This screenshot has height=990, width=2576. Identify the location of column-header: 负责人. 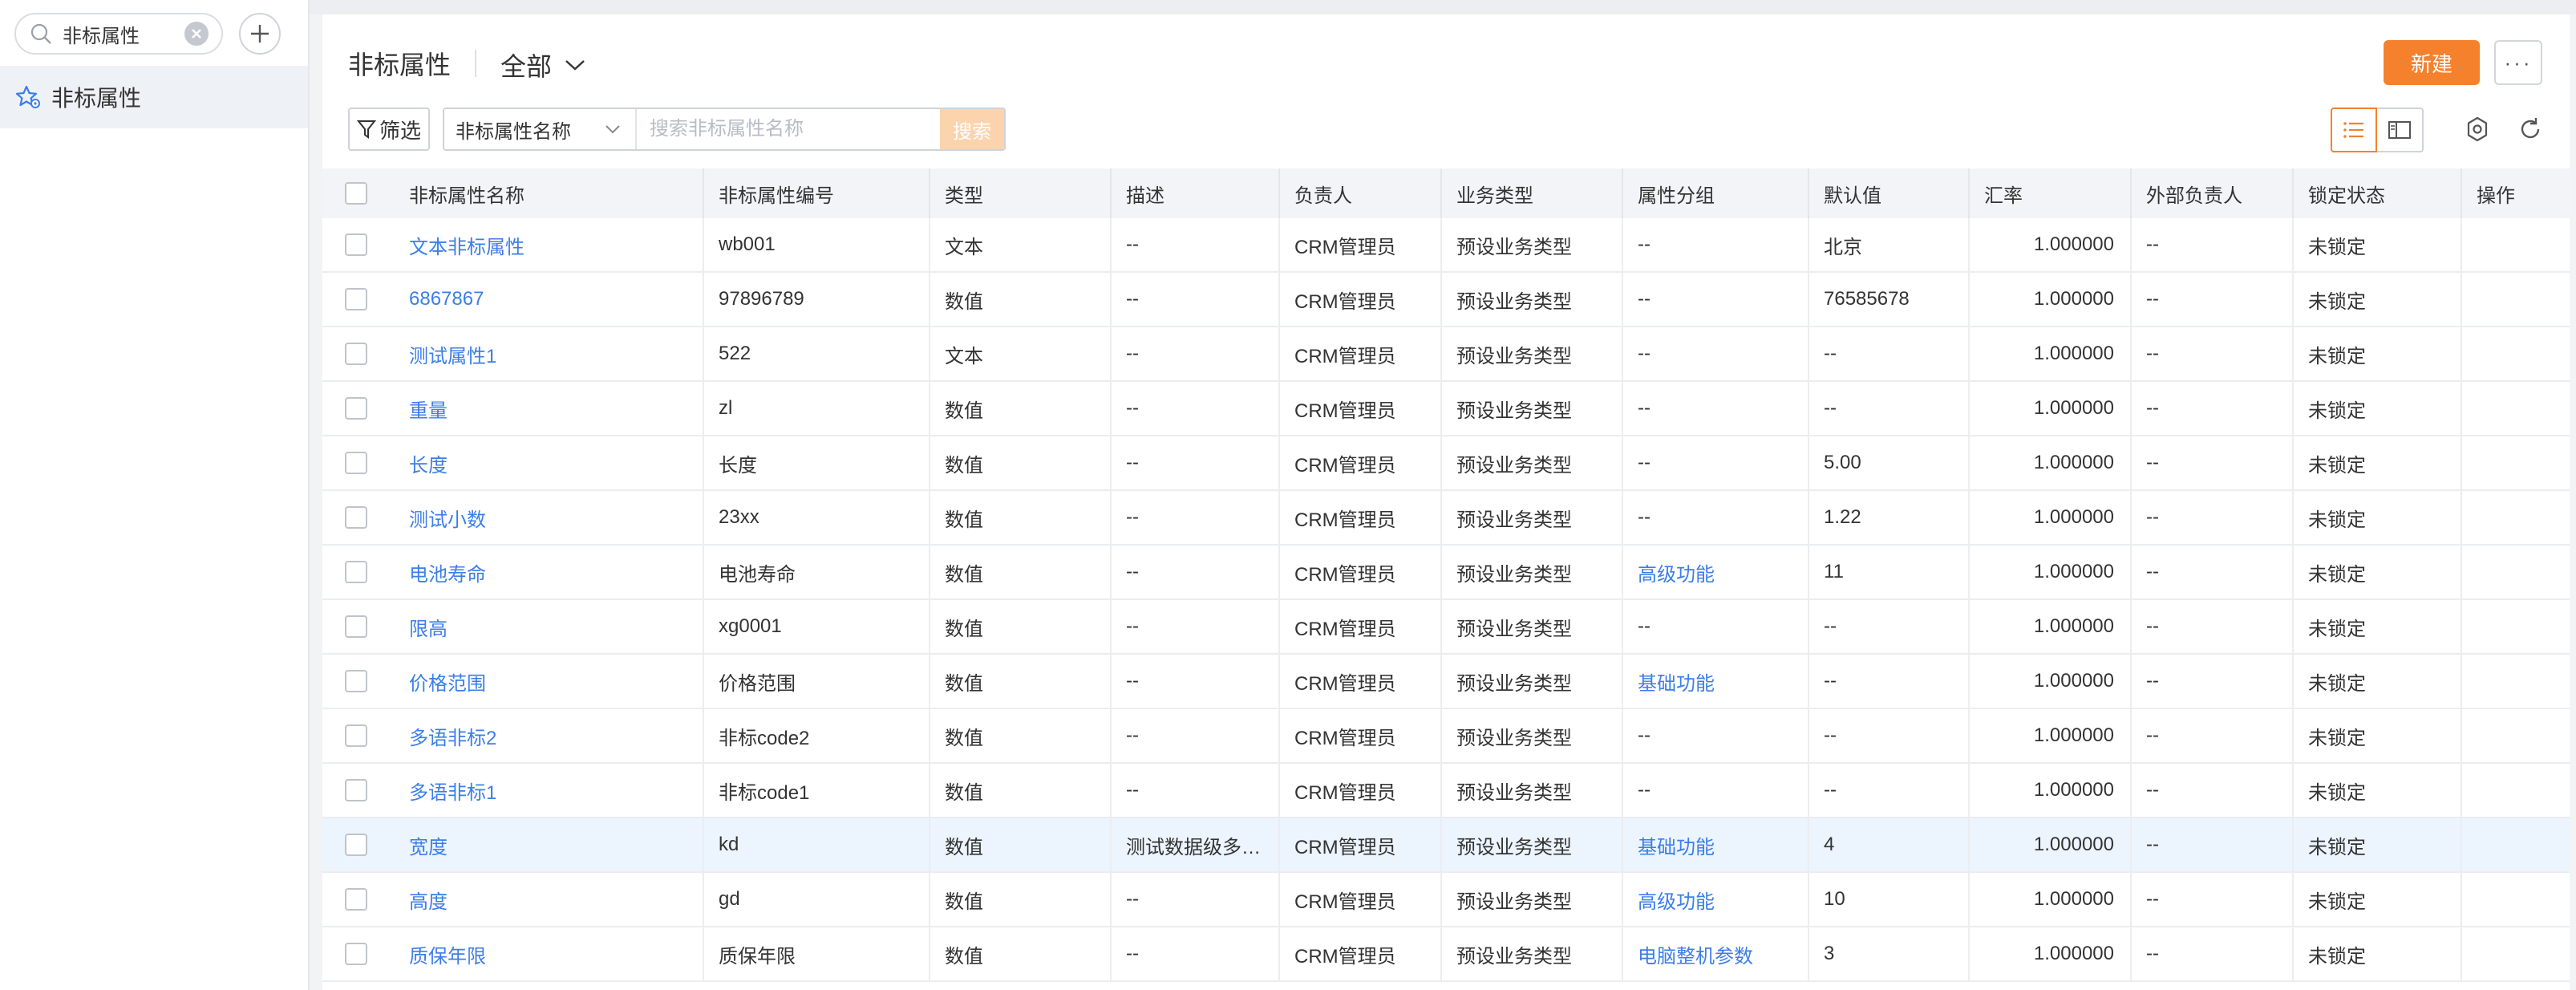
(1361, 193).